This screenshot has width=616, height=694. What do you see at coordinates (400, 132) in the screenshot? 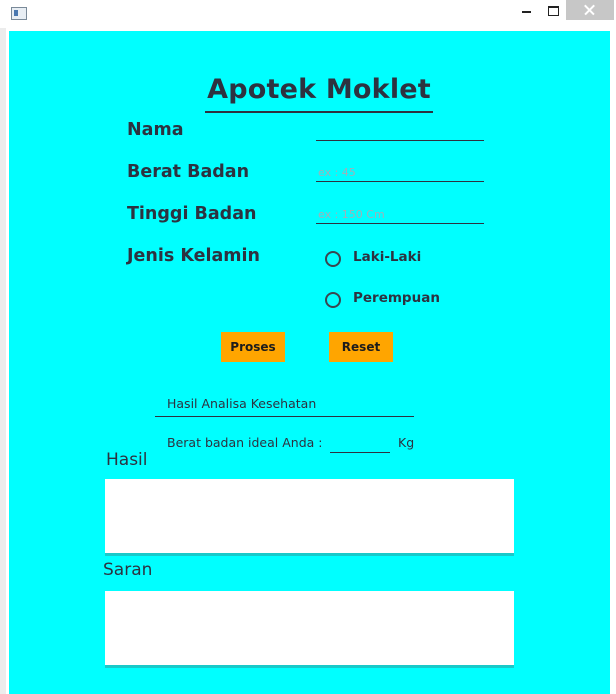
I see `nama-input` at bounding box center [400, 132].